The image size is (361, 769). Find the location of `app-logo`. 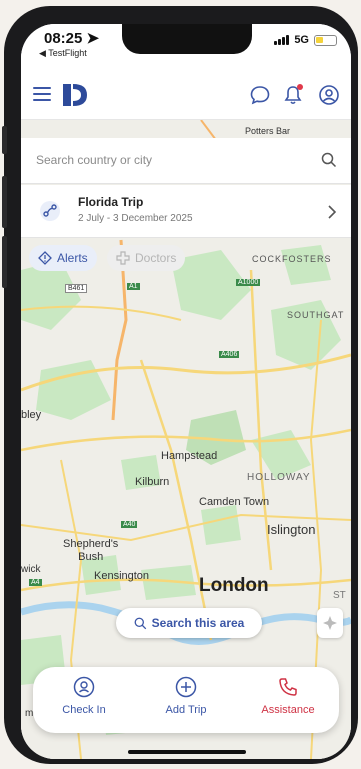

app-logo is located at coordinates (75, 95).